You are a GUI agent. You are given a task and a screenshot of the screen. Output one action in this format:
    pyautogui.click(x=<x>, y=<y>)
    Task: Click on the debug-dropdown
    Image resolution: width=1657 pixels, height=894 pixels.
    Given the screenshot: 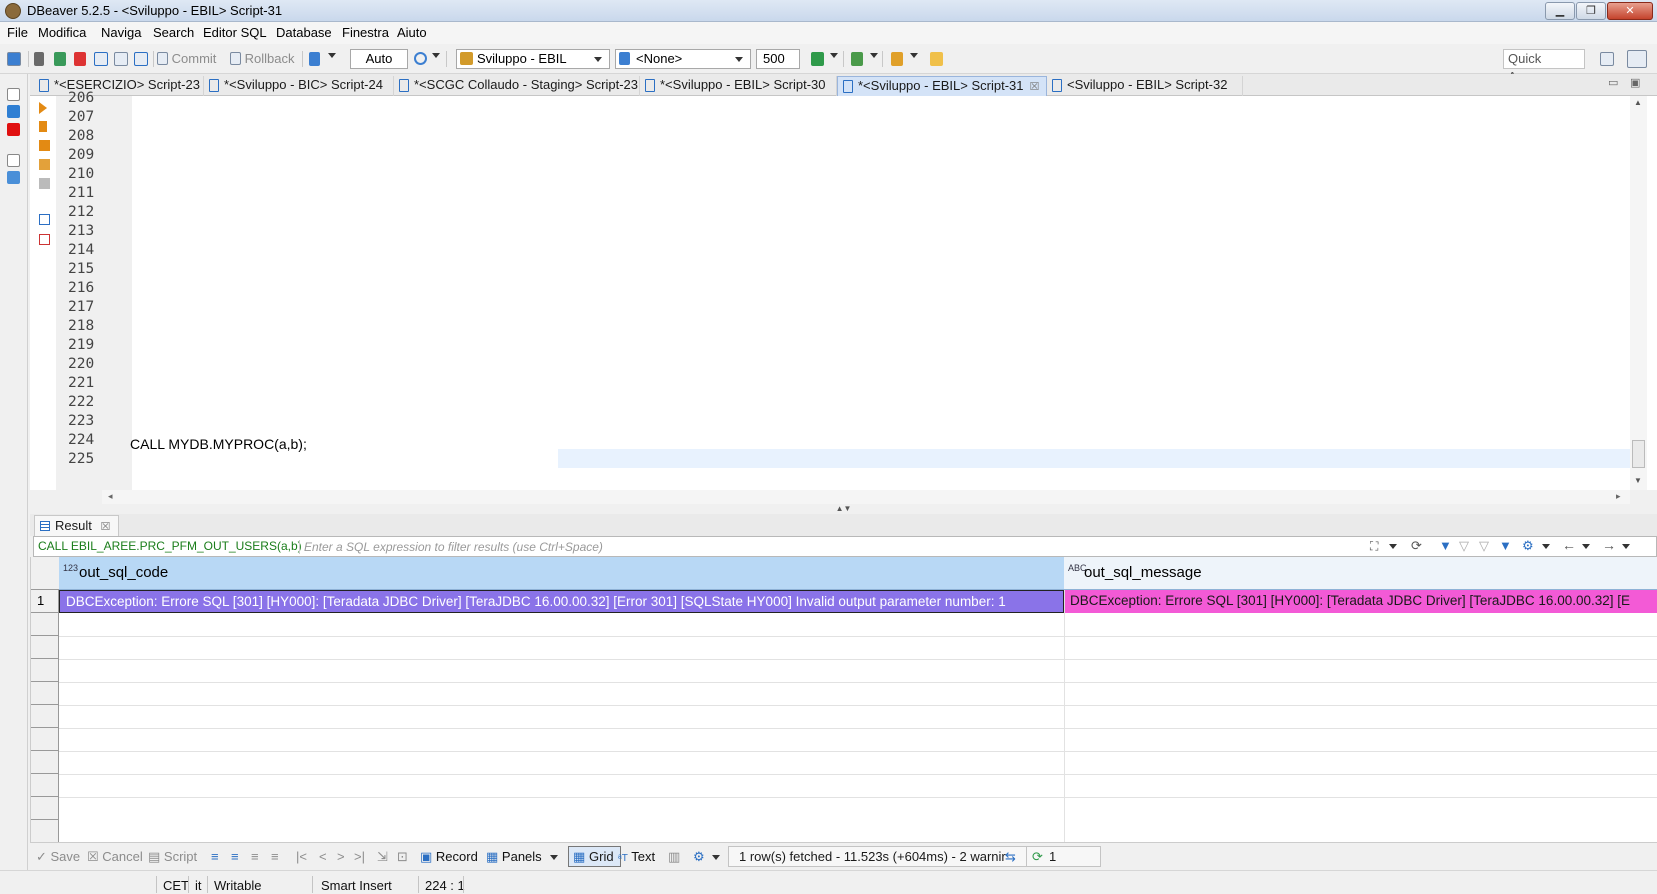 What is the action you would take?
    pyautogui.click(x=874, y=55)
    